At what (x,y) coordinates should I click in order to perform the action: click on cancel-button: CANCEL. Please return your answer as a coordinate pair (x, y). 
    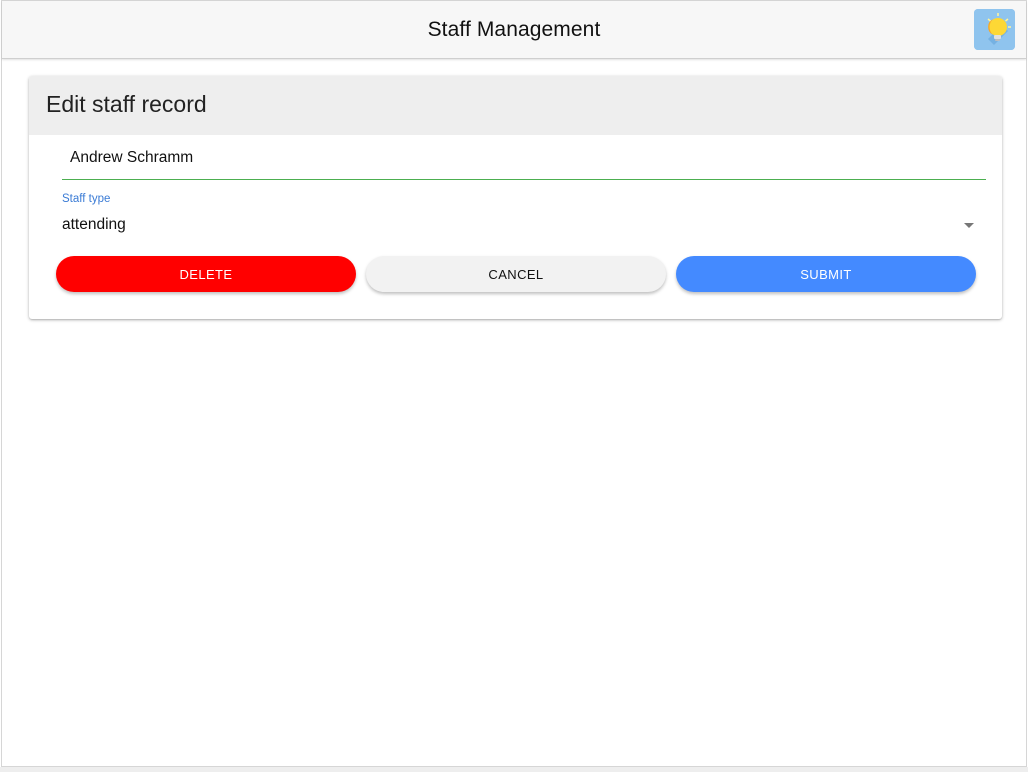
    Looking at the image, I should click on (516, 274).